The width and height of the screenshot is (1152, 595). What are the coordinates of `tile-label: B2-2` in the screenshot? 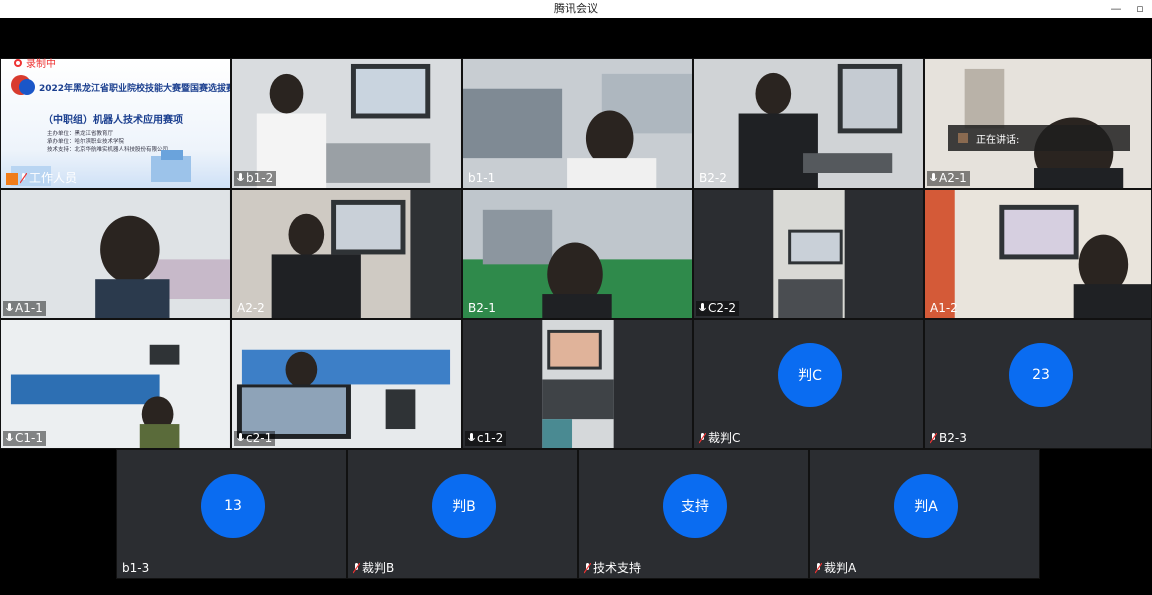 It's located at (713, 178).